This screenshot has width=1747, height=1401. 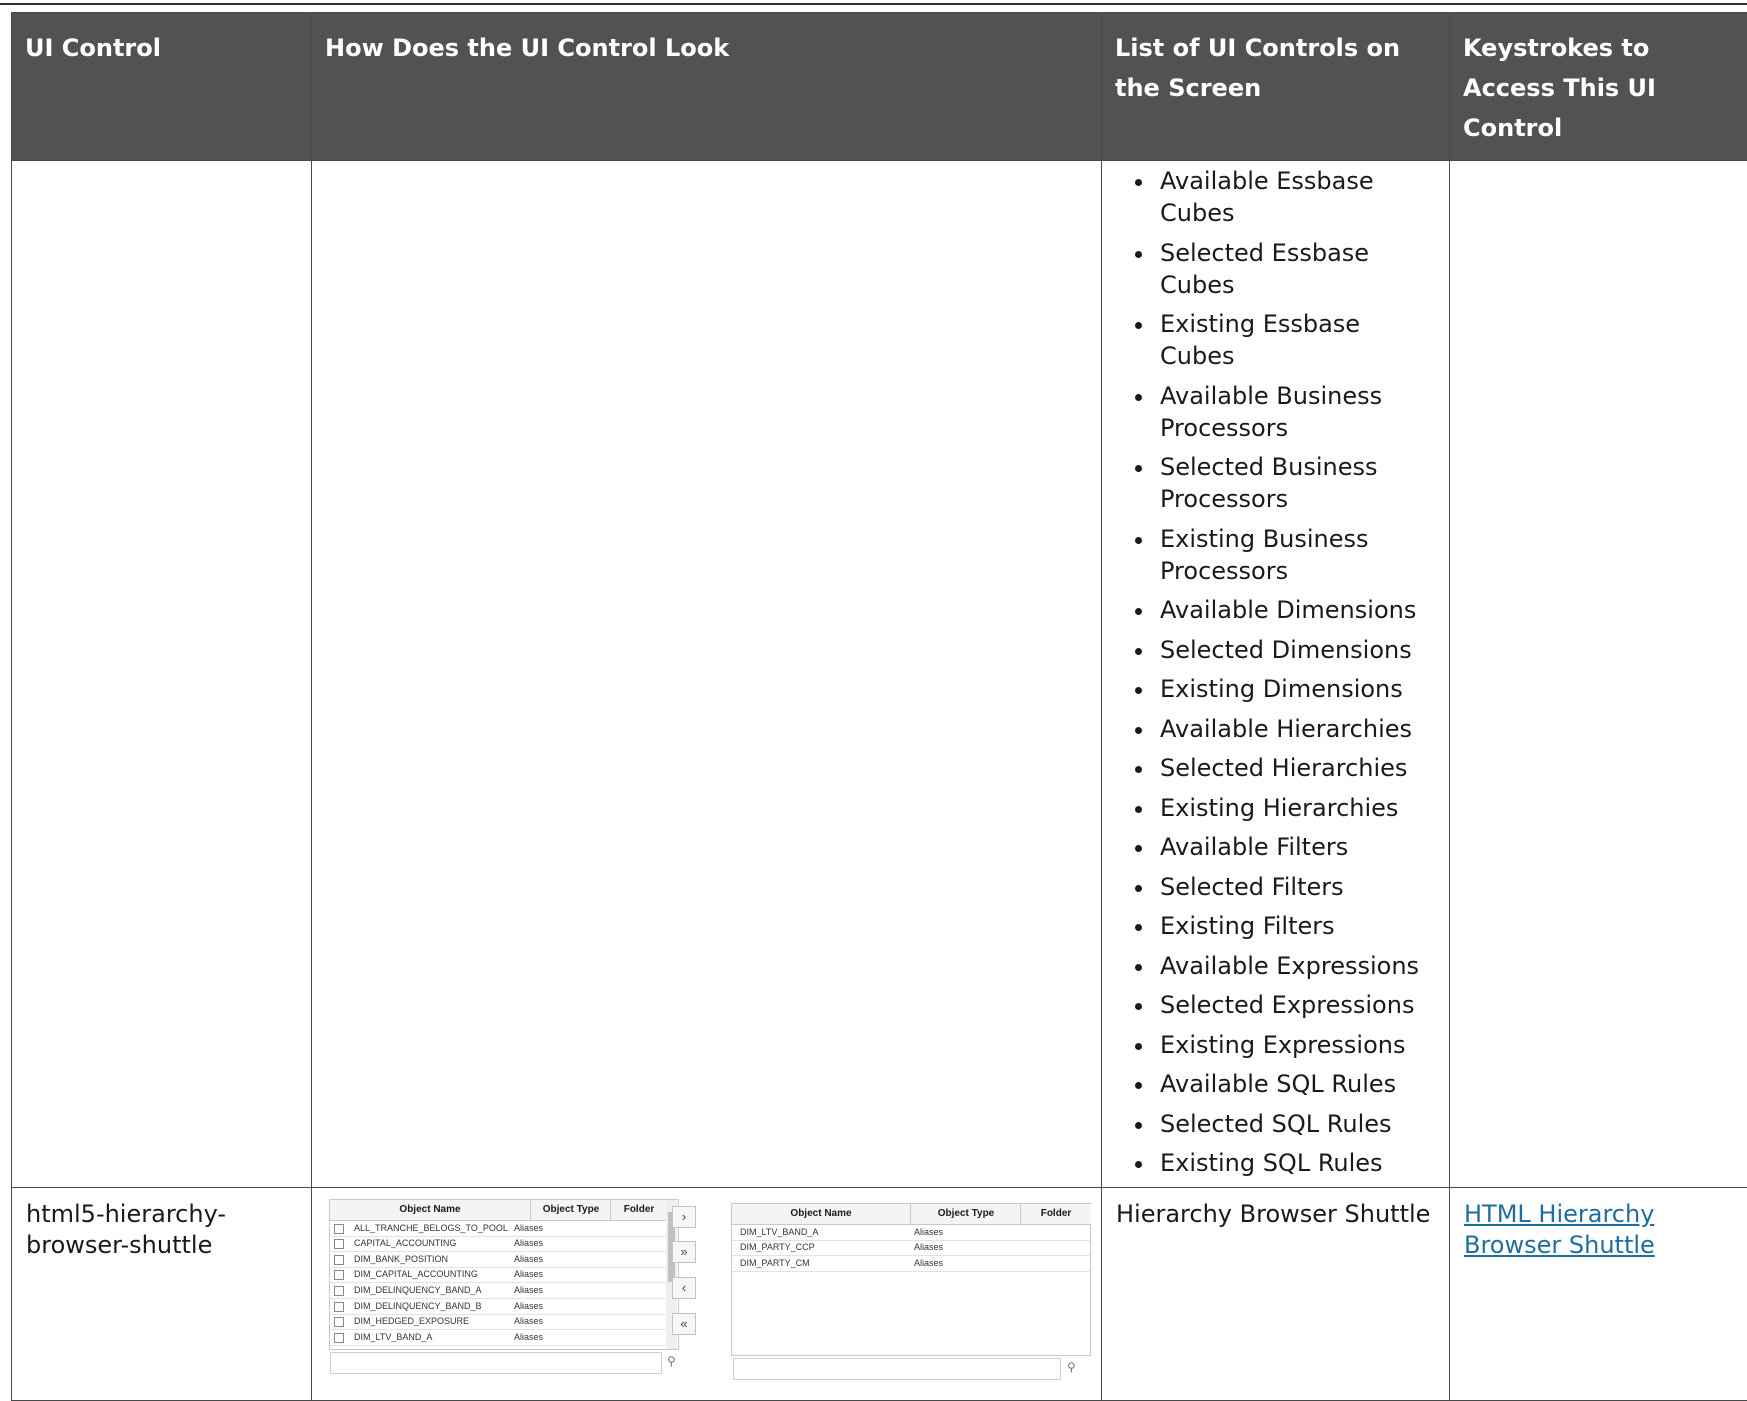 What do you see at coordinates (1296, 269) in the screenshot?
I see `list-item: Selected Essbase Cubes` at bounding box center [1296, 269].